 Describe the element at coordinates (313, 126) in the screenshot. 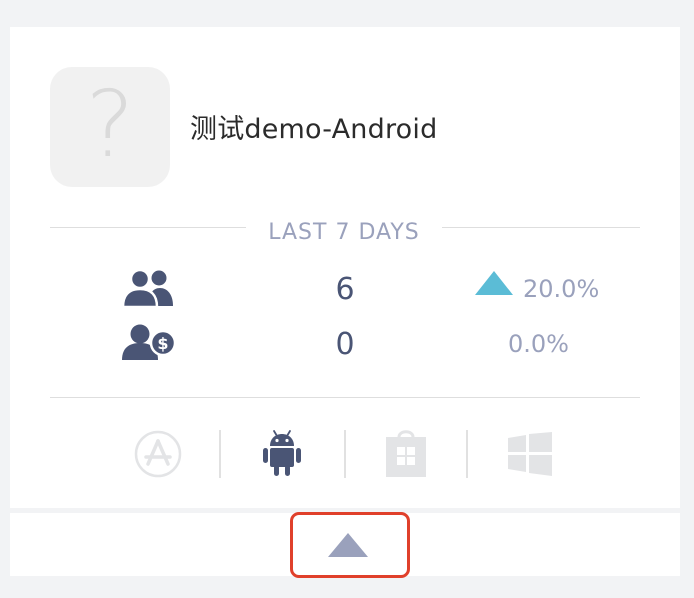

I see `app-name: 测试demo-Android` at that location.